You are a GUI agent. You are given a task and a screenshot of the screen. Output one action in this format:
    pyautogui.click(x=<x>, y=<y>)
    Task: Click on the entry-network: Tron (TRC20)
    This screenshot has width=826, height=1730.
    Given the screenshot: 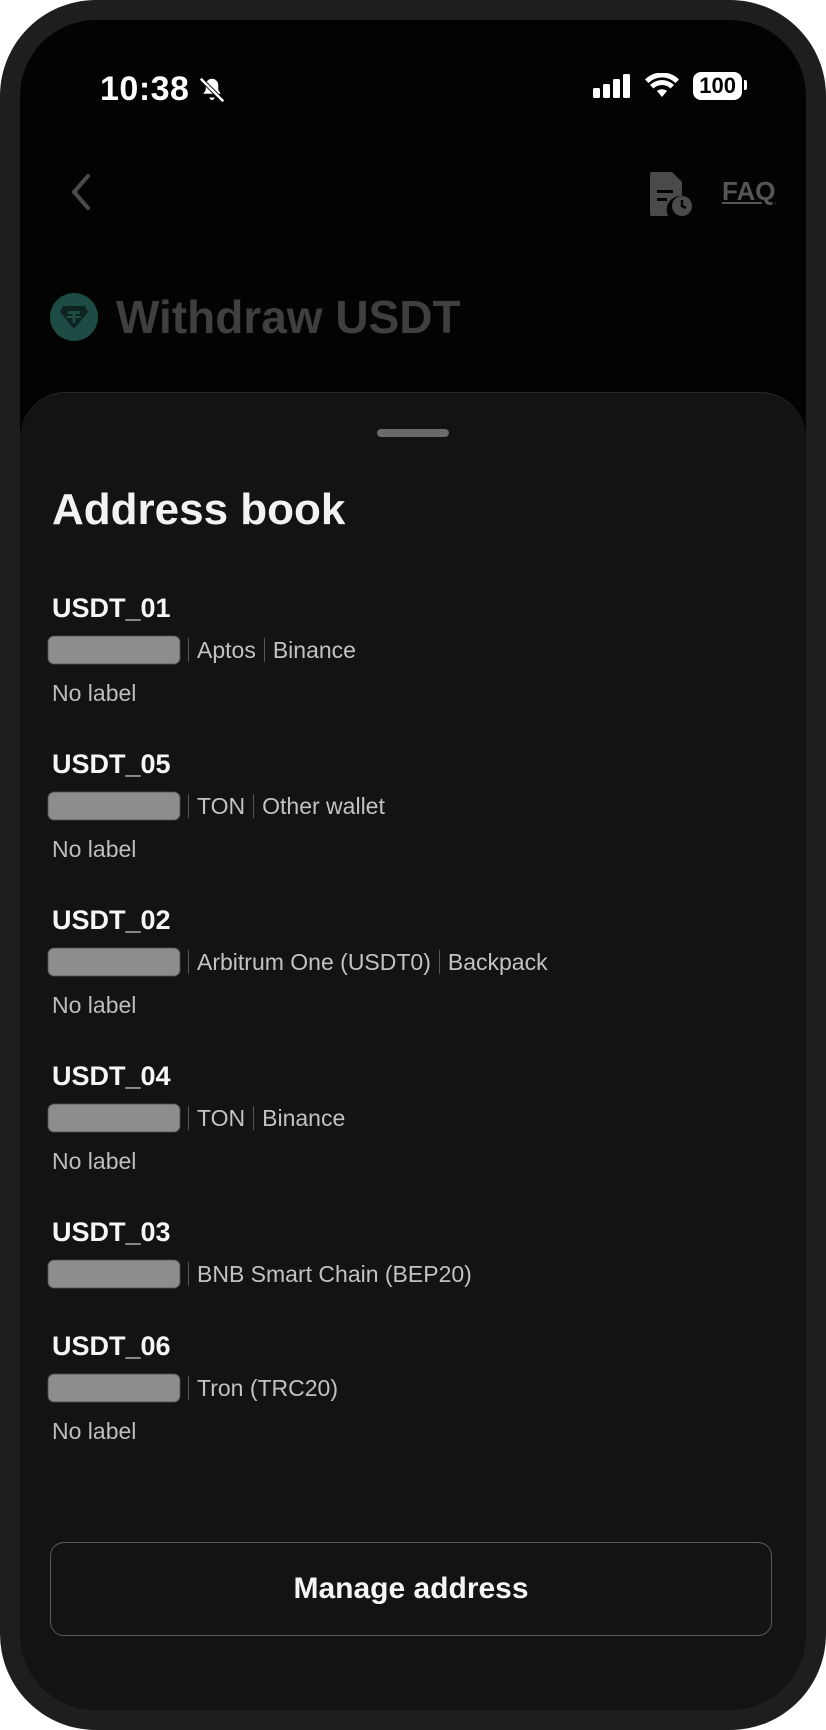 What is the action you would take?
    pyautogui.click(x=267, y=1387)
    